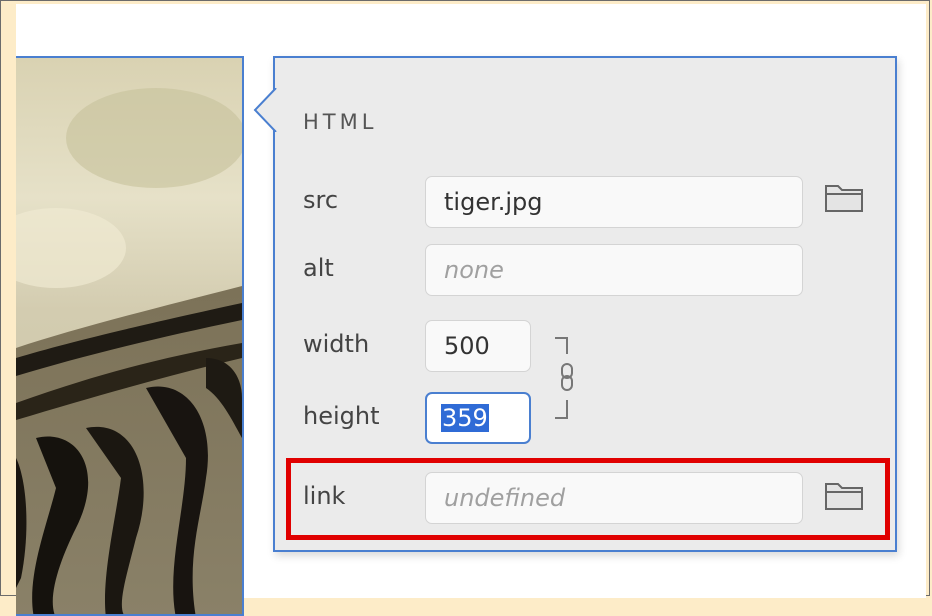  Describe the element at coordinates (318, 268) in the screenshot. I see `alt-label: alt` at that location.